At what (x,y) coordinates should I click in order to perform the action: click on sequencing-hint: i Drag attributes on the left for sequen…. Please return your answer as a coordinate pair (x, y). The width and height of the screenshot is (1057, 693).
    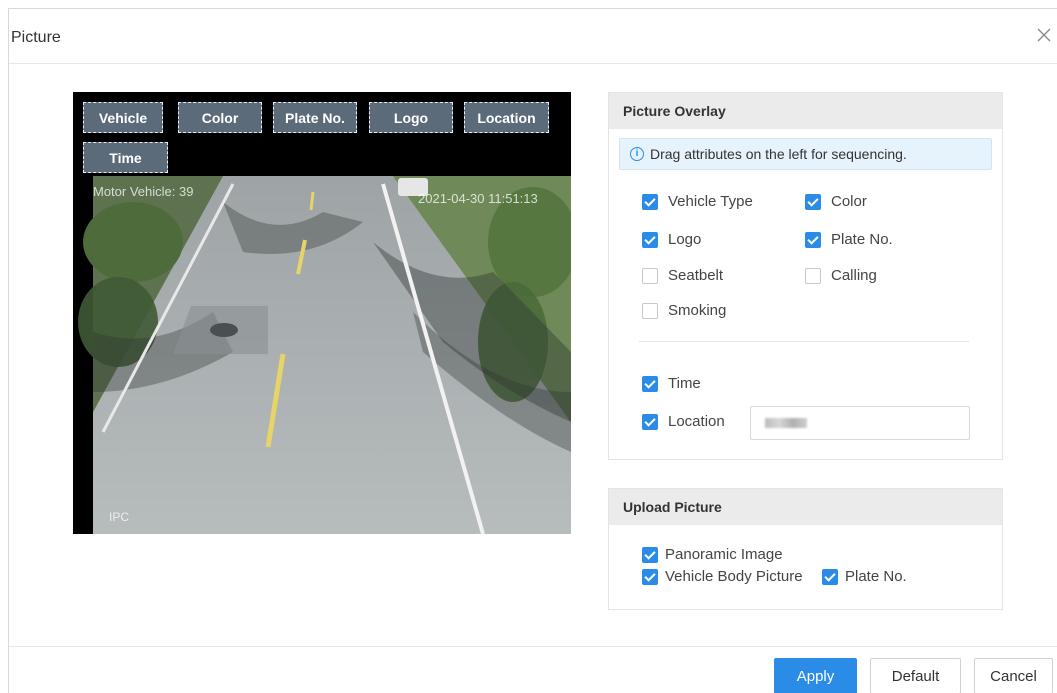
    Looking at the image, I should click on (805, 154).